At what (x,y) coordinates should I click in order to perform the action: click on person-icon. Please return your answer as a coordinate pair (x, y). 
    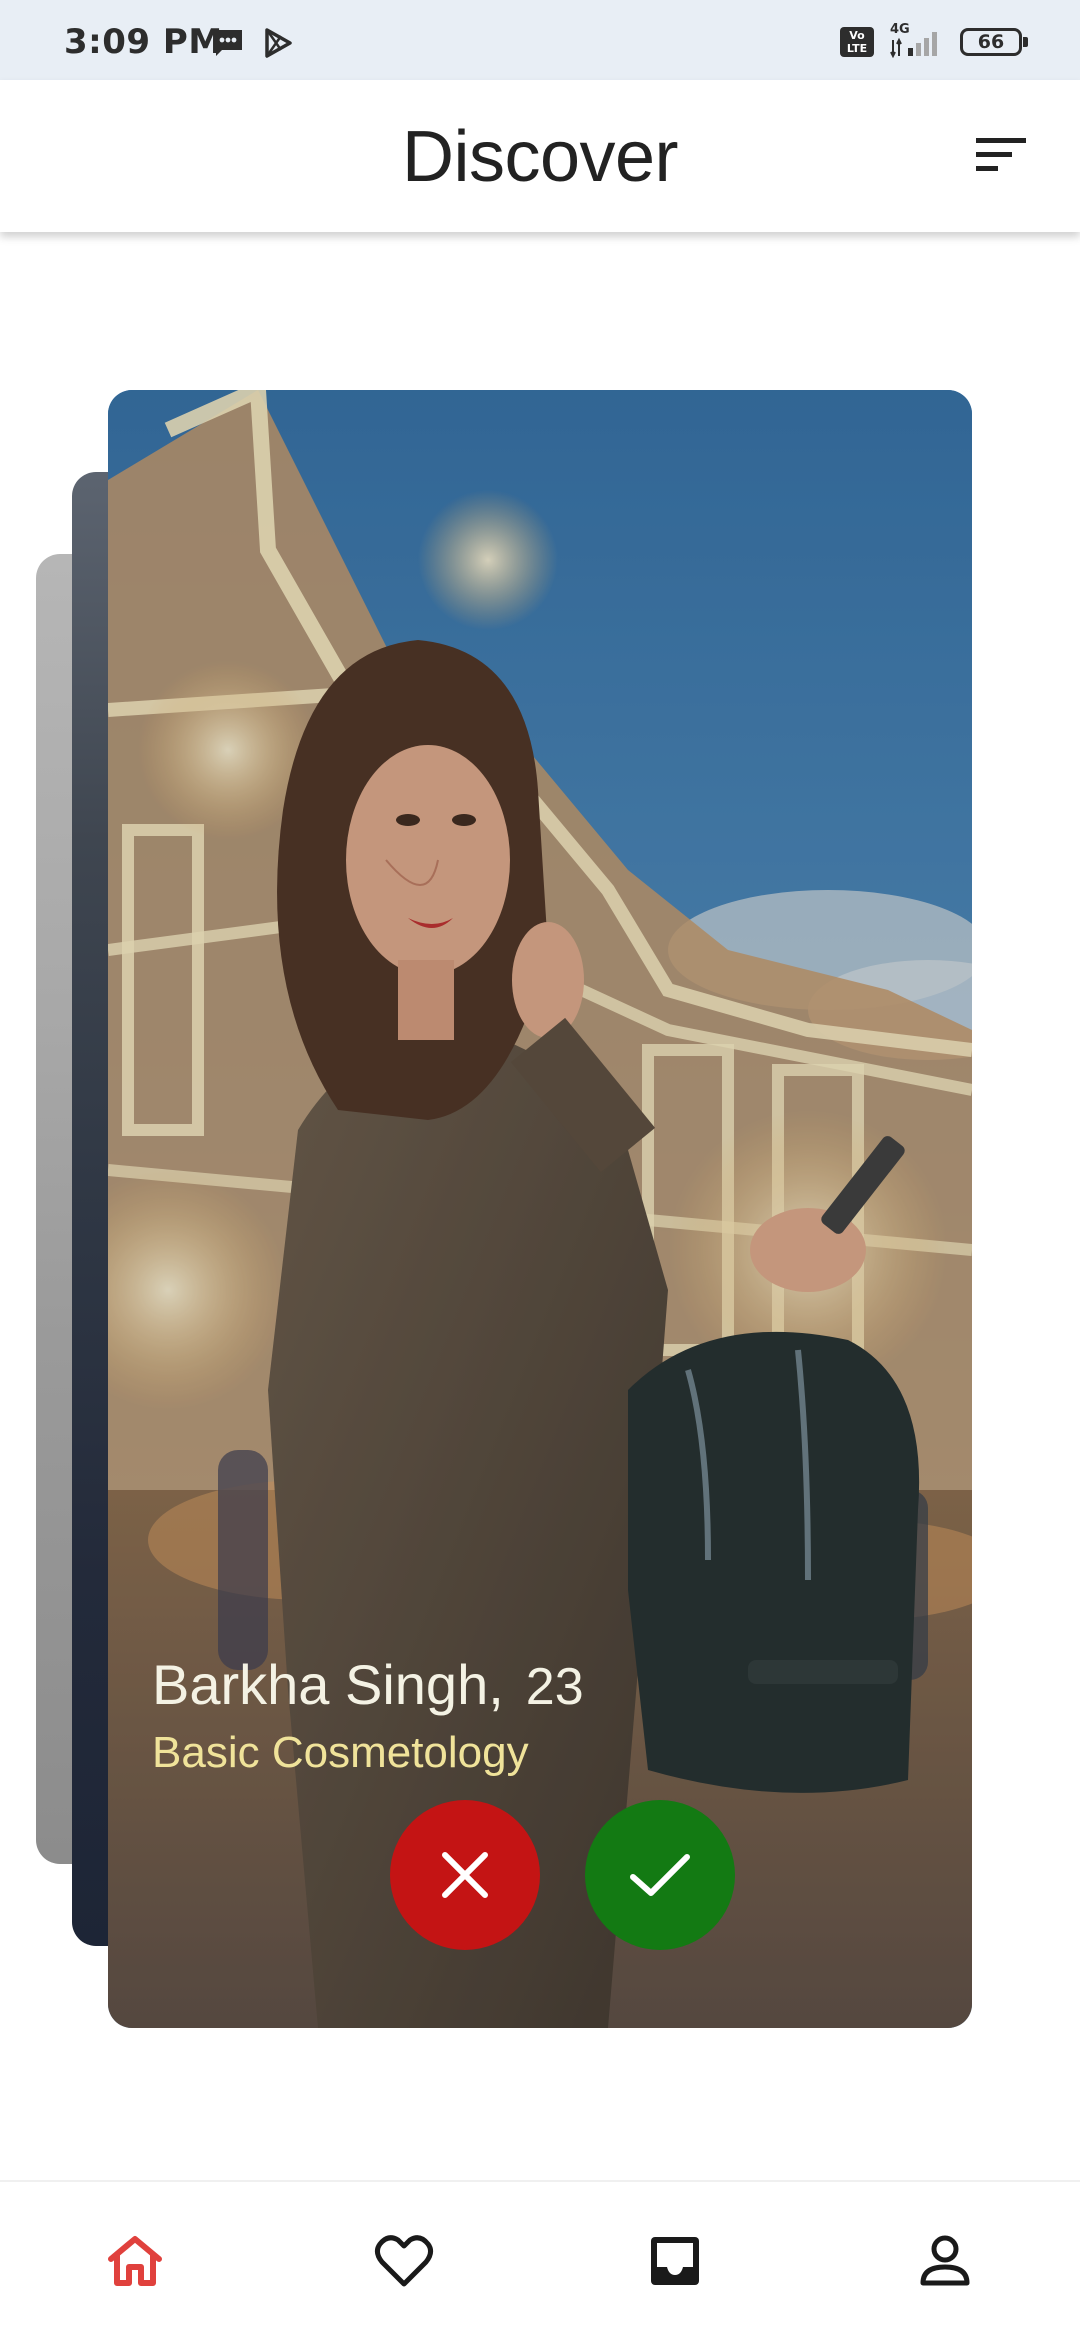
    Looking at the image, I should click on (945, 2260).